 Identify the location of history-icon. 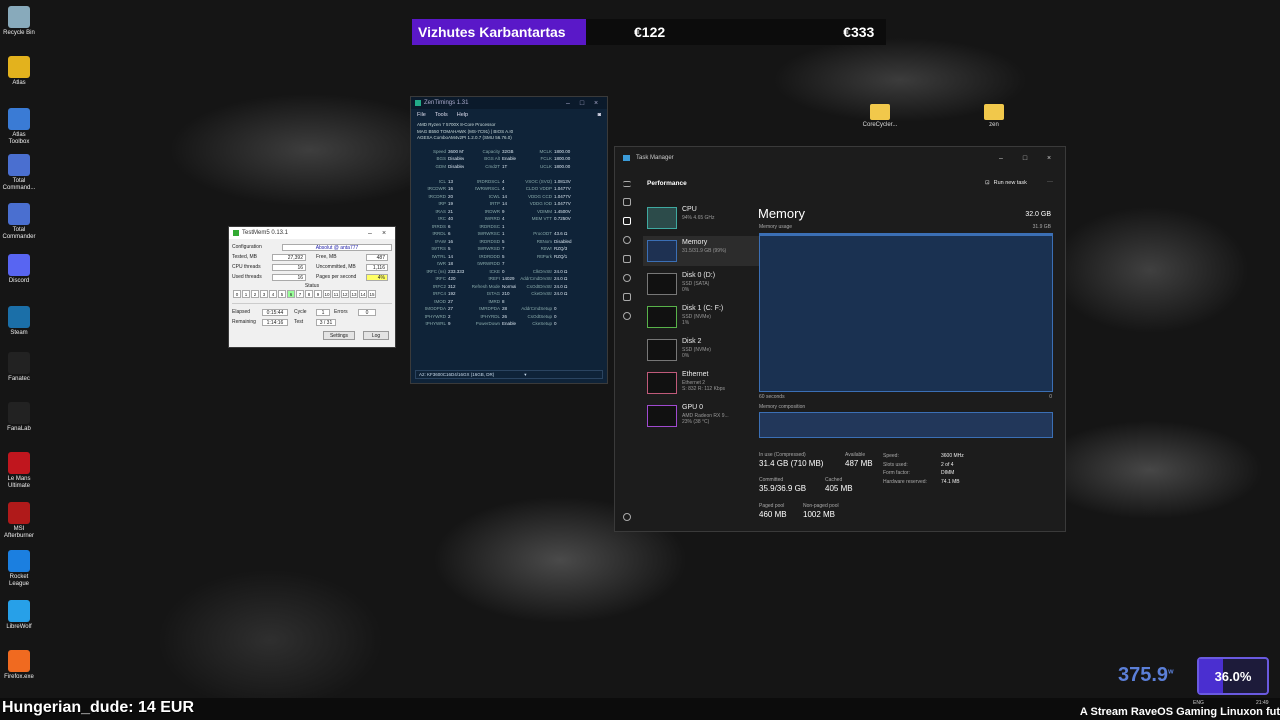
(627, 240).